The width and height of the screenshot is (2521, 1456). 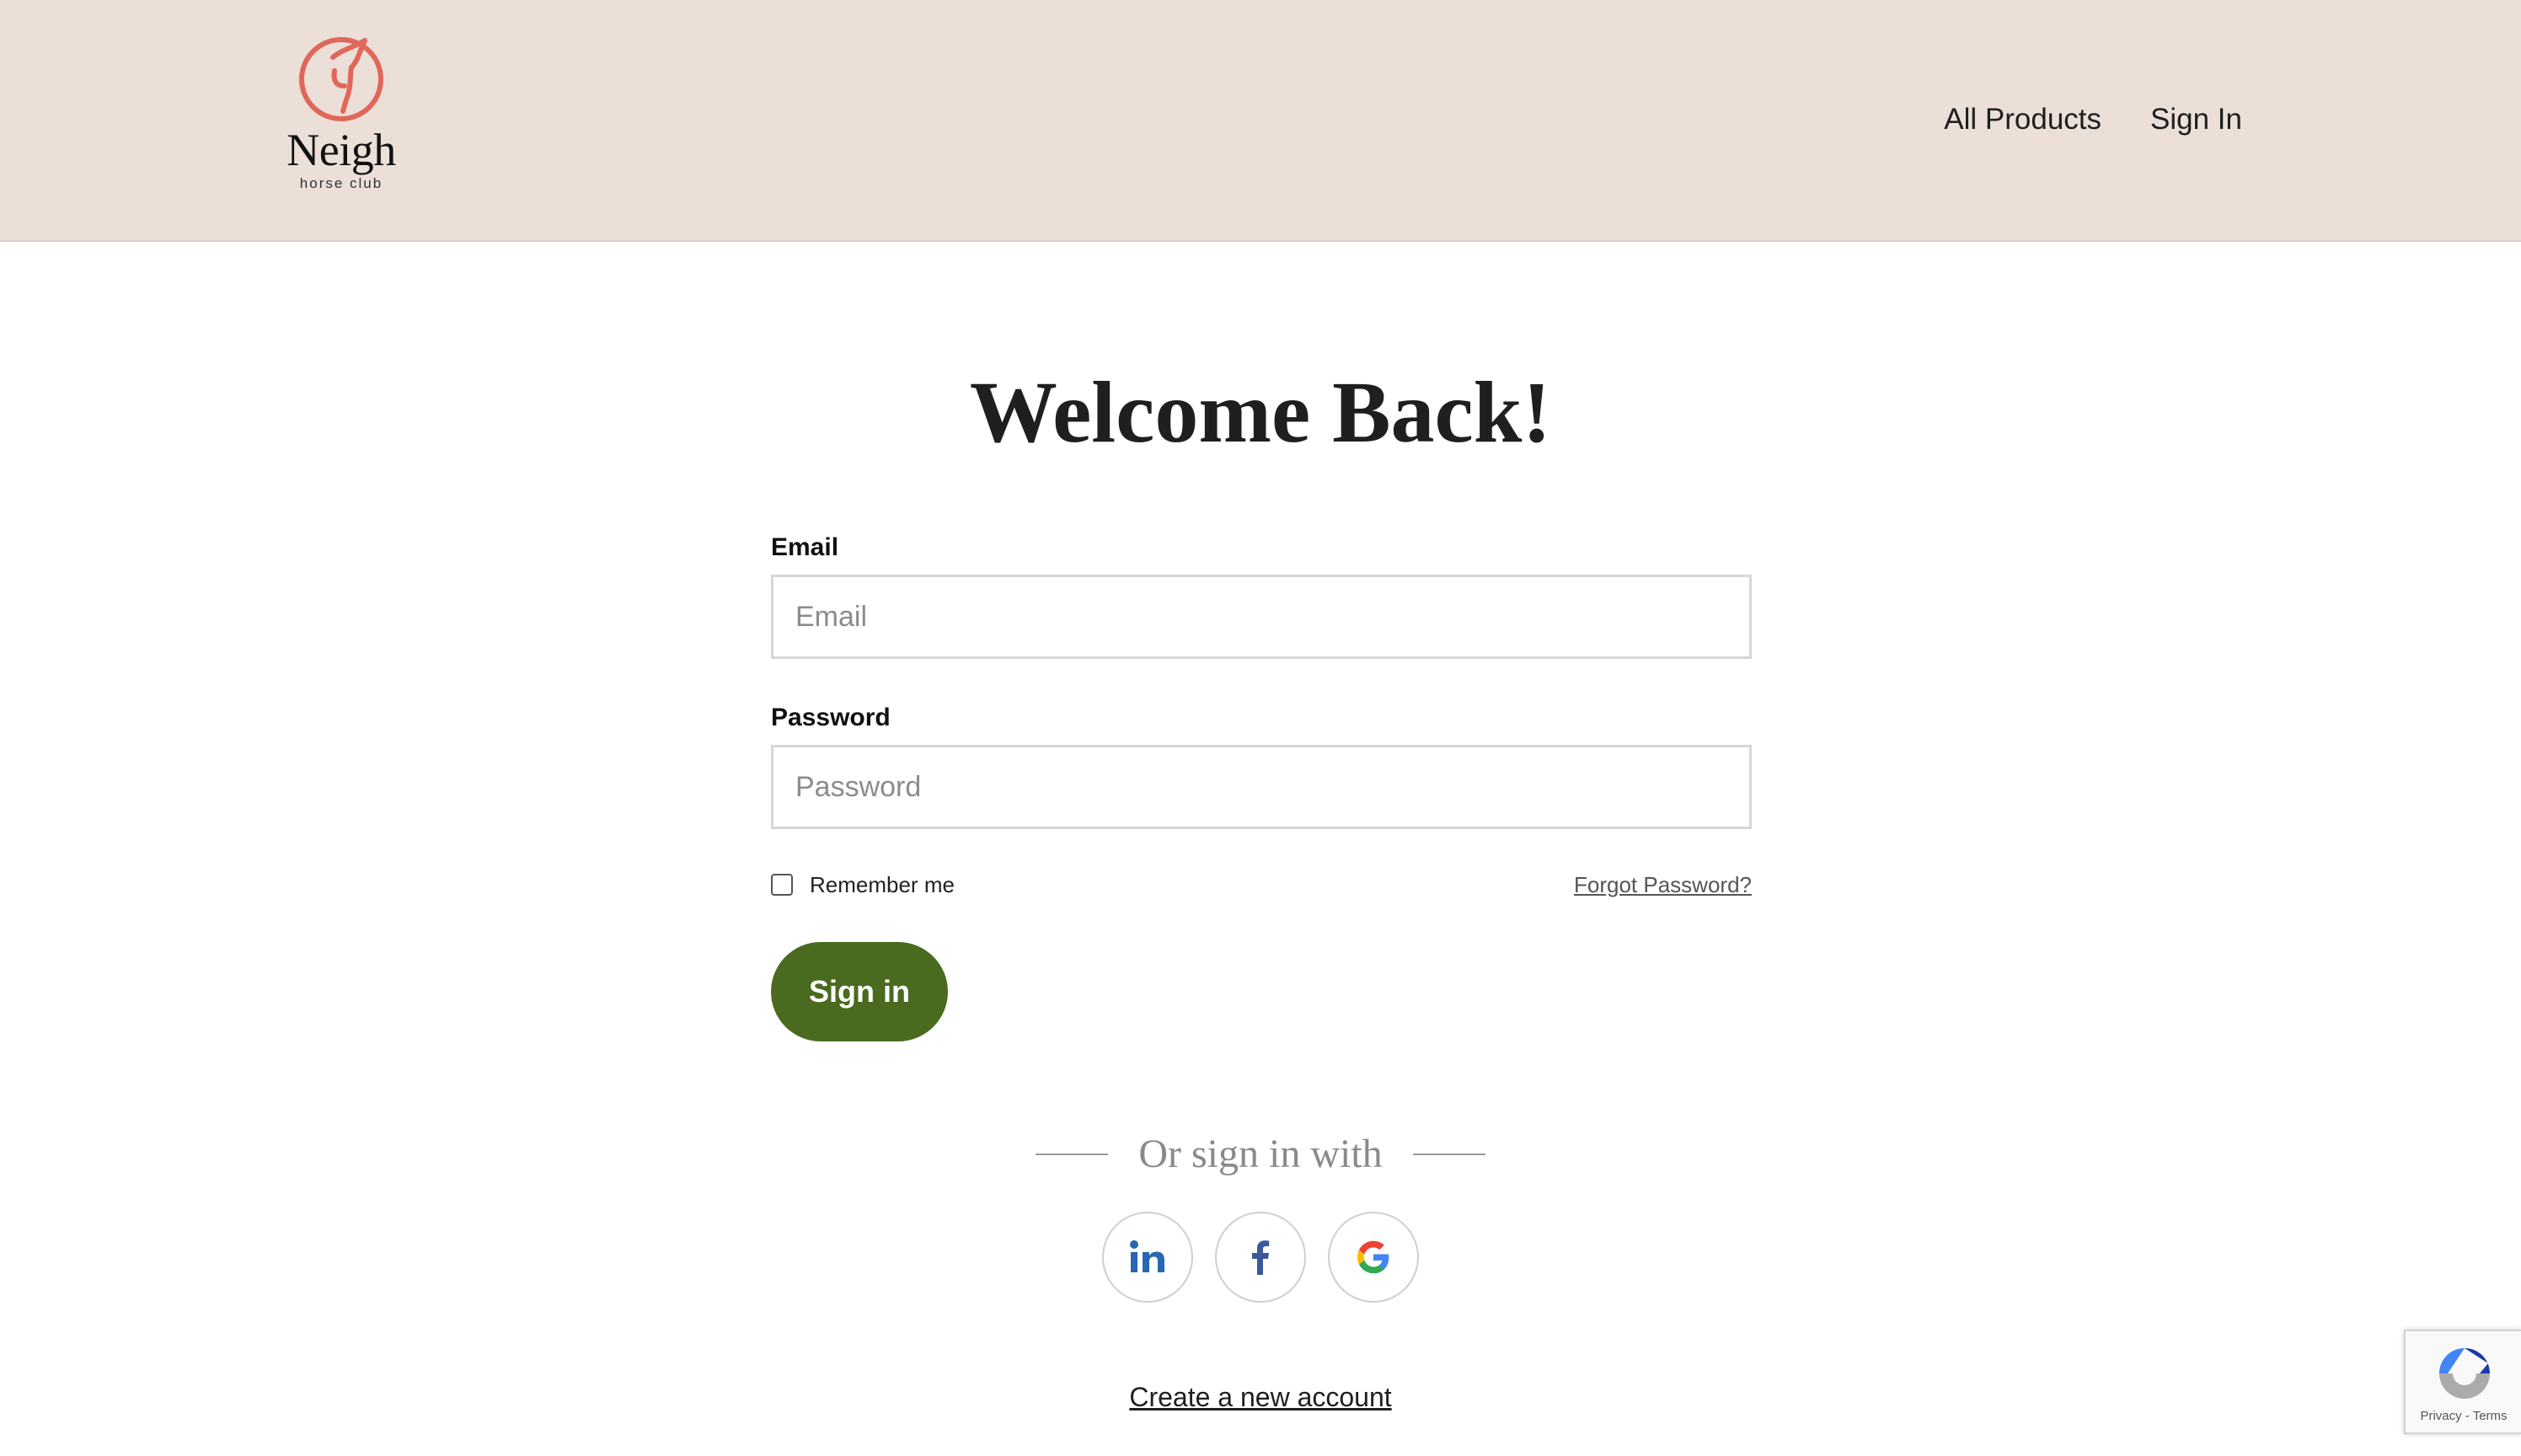 I want to click on brand-tagline: horse club, so click(x=341, y=183).